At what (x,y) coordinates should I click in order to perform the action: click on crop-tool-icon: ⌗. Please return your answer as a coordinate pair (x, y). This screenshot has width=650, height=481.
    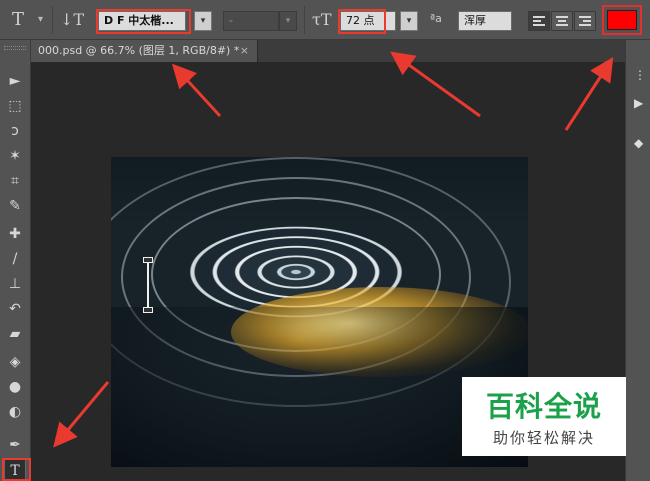
    Looking at the image, I should click on (15, 181).